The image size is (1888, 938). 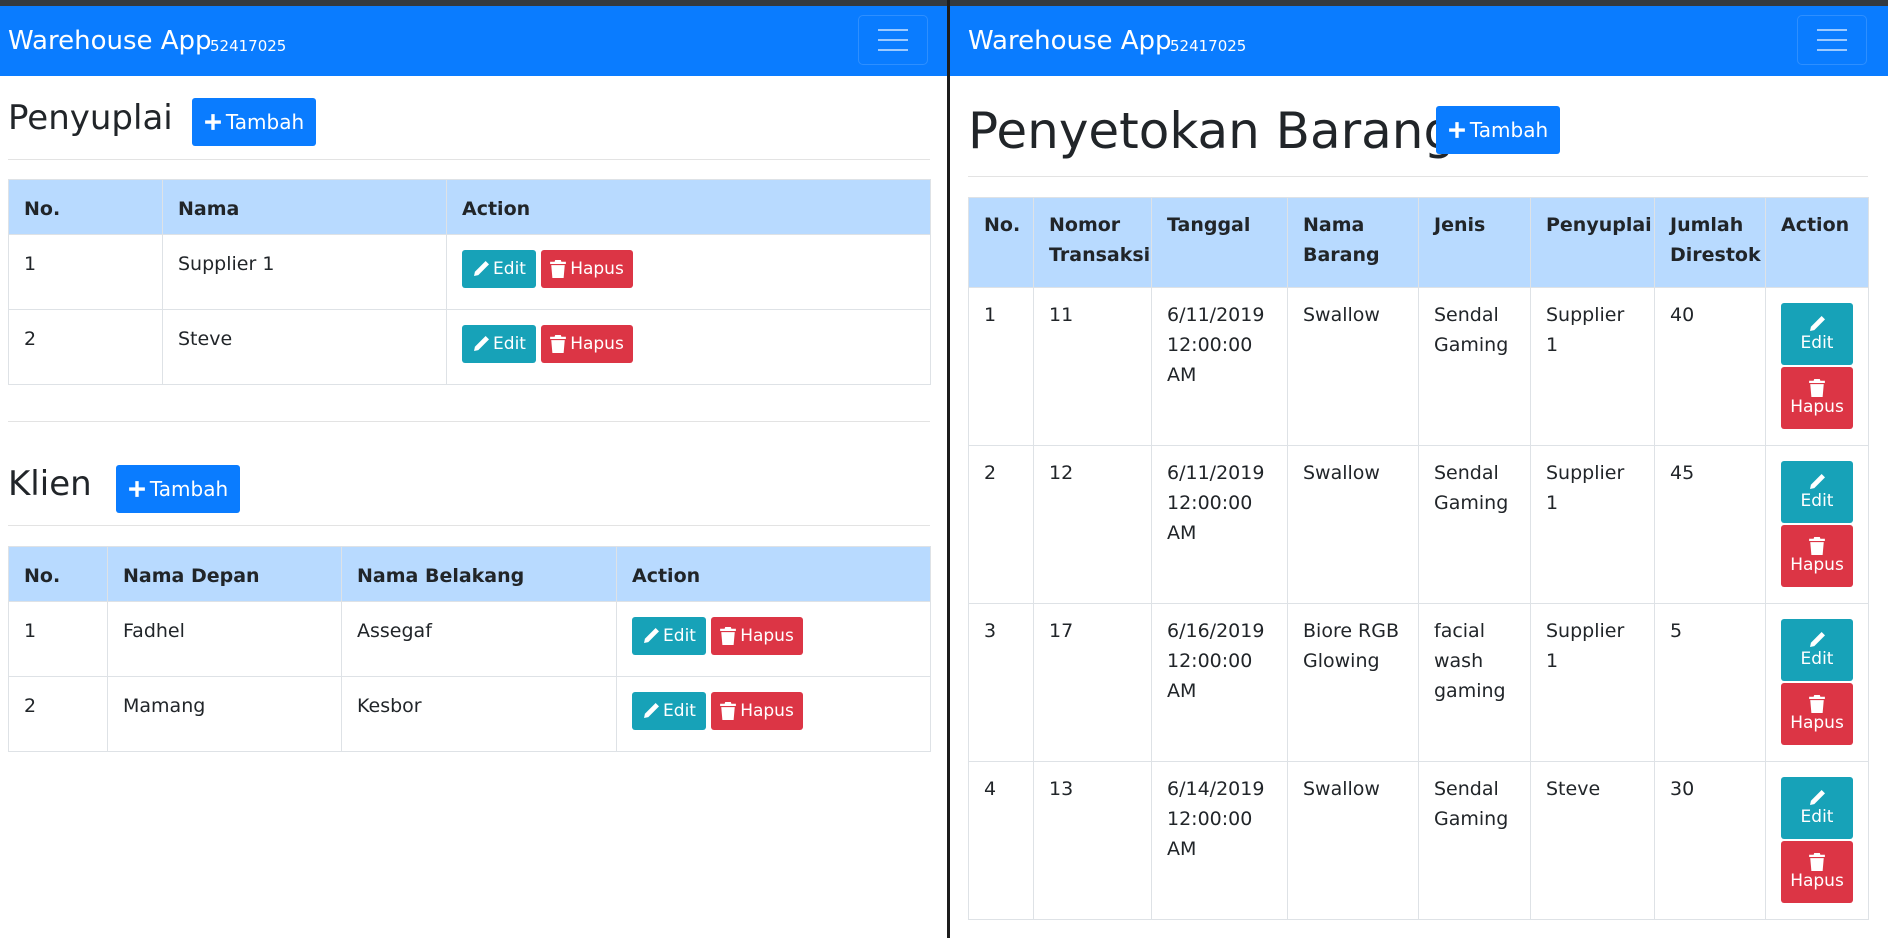 What do you see at coordinates (1212, 131) in the screenshot?
I see `page-title: Penyetokan Barang` at bounding box center [1212, 131].